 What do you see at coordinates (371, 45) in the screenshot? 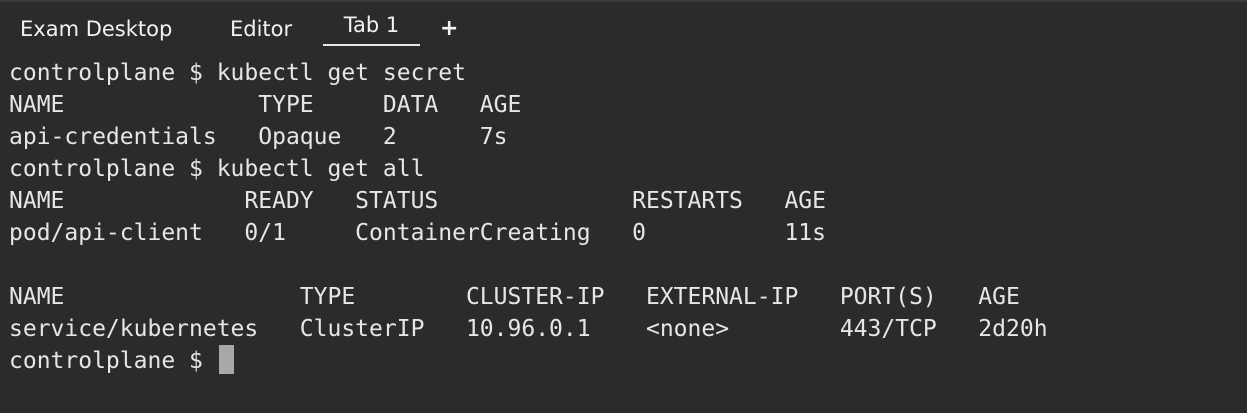
I see `active-tab-indicator` at bounding box center [371, 45].